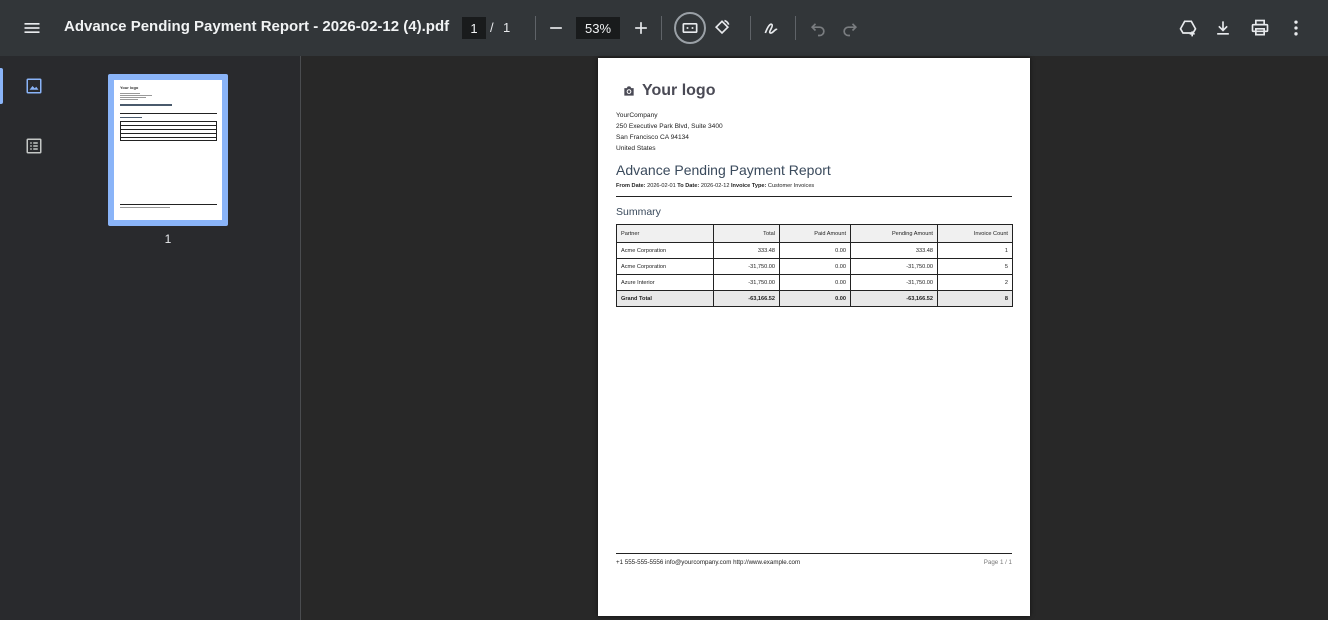  What do you see at coordinates (669, 126) in the screenshot?
I see `company-address-line1: 250 Executive Park Blvd, Suite 3400` at bounding box center [669, 126].